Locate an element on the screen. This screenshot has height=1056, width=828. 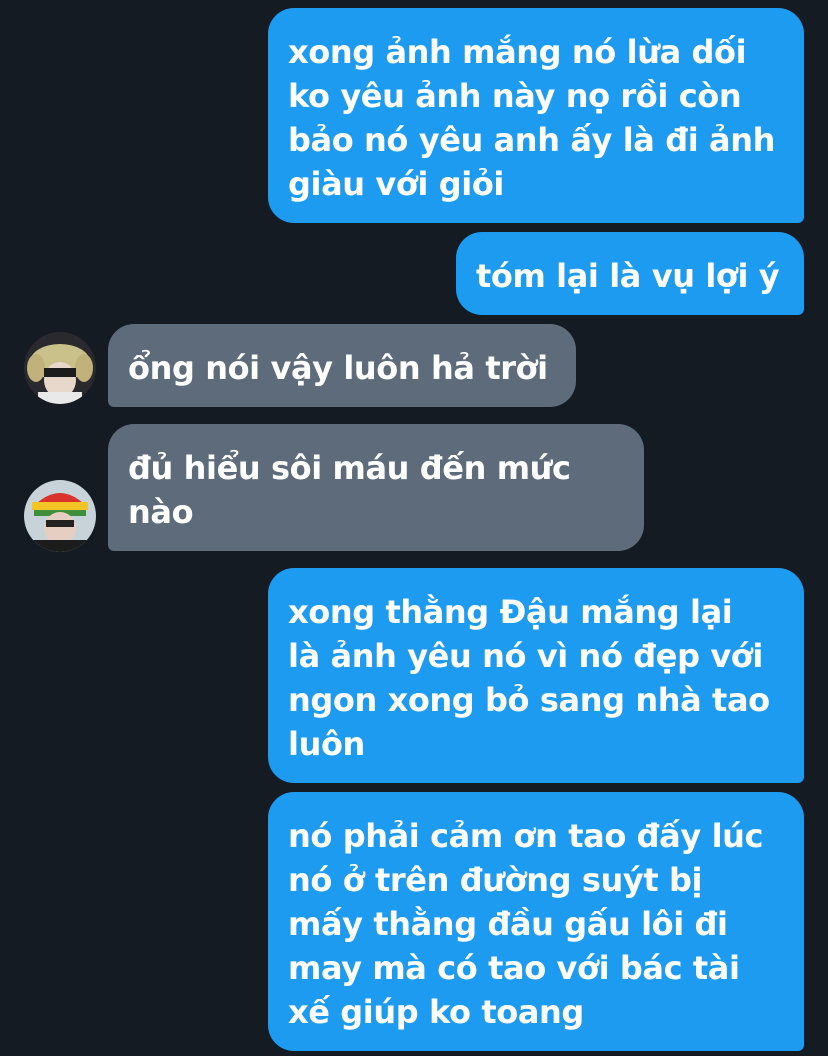
message-text-line: bảo nó yêu anh ấy là đi ảnh is located at coordinates (531, 140).